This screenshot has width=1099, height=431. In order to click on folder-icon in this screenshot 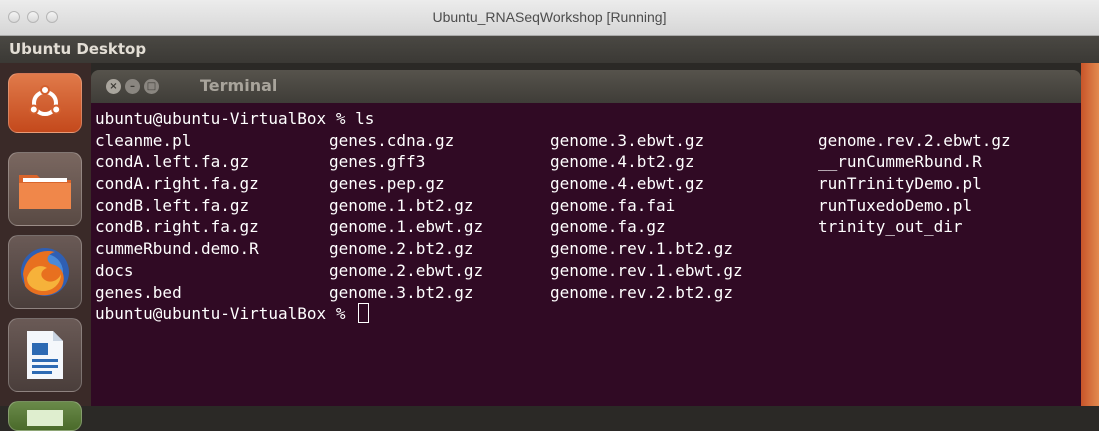, I will do `click(45, 192)`.